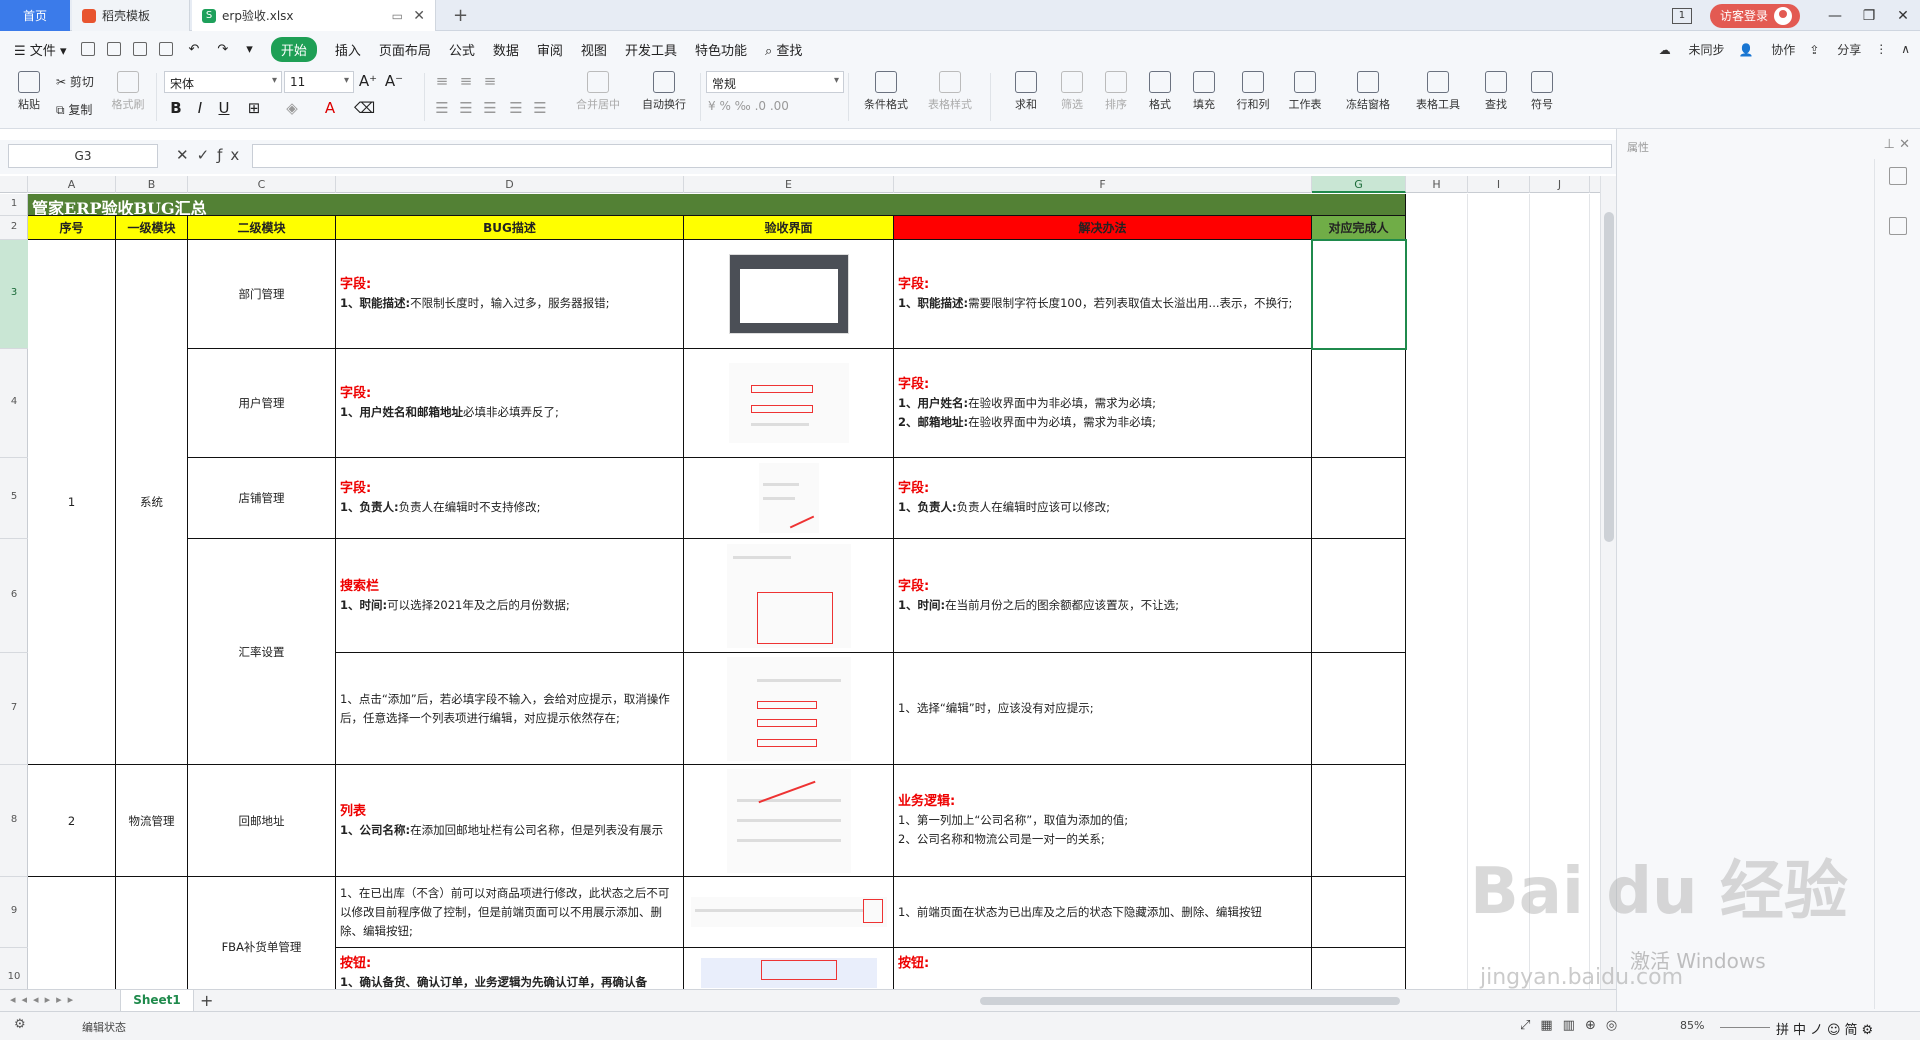 This screenshot has width=1920, height=1040. What do you see at coordinates (1368, 91) in the screenshot?
I see `freeze-button: 冻结窗格` at bounding box center [1368, 91].